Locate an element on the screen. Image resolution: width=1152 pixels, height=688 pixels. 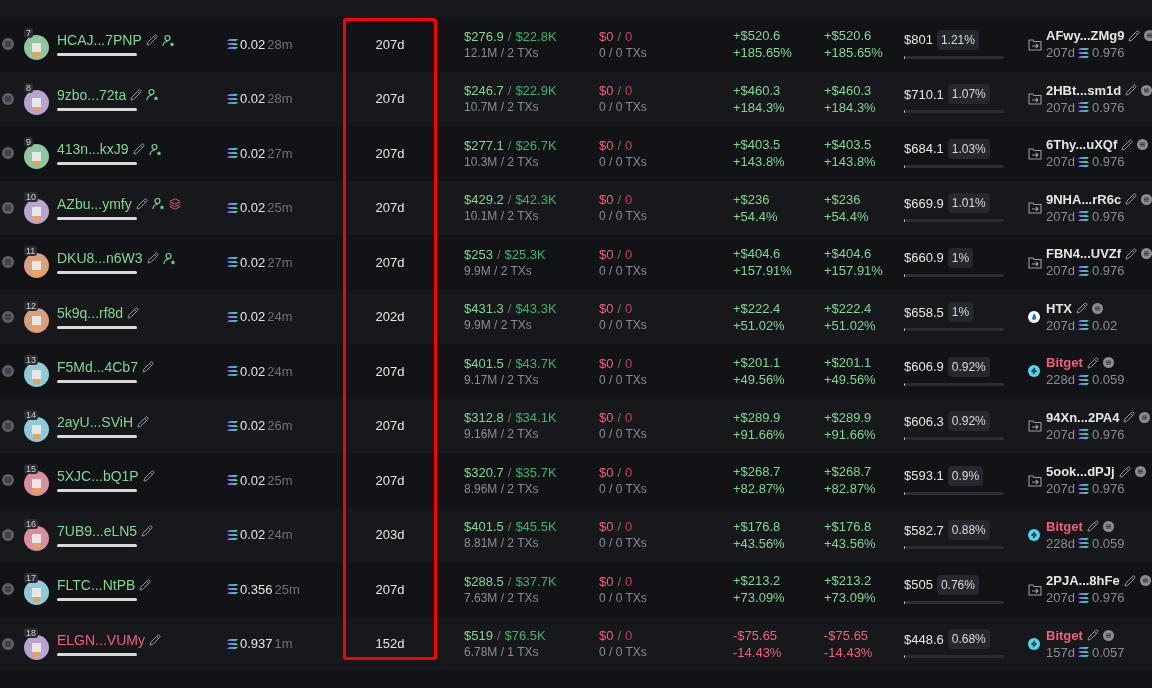
wallet-name-link: ELGN...VUMy is located at coordinates (101, 639).